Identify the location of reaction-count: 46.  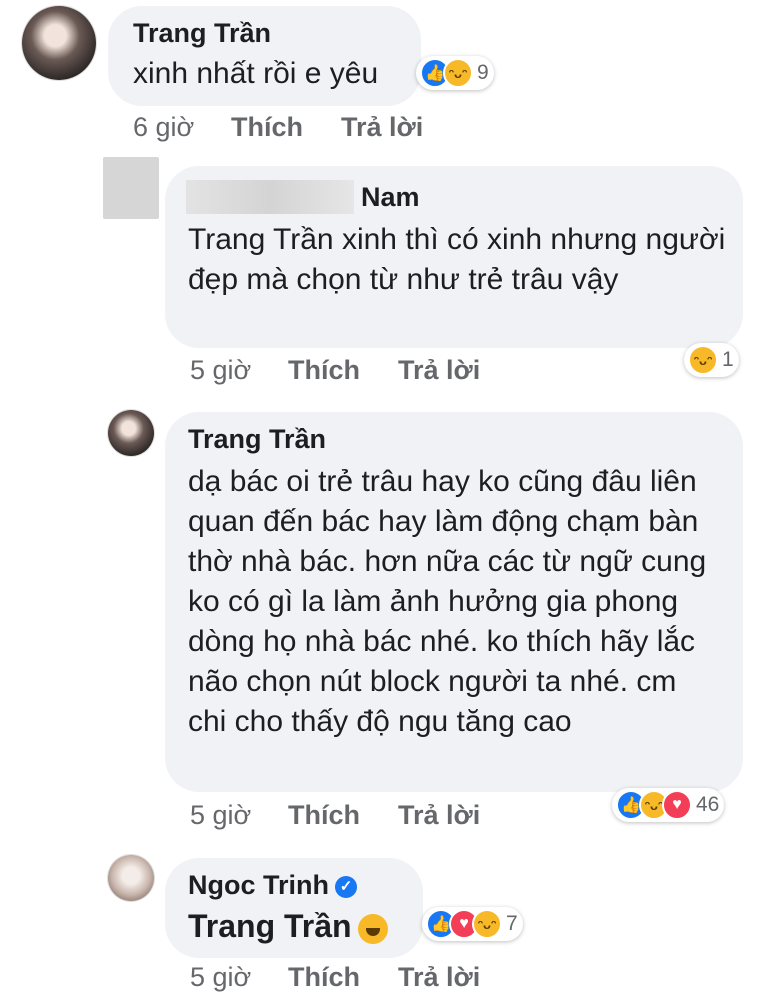
(708, 804).